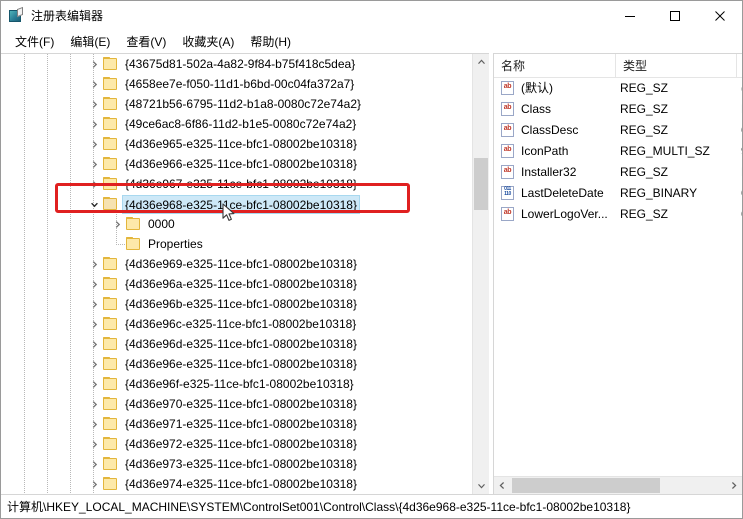 This screenshot has height=519, width=743. Describe the element at coordinates (208, 42) in the screenshot. I see `menu-favorites: 收藏夹(A)` at that location.